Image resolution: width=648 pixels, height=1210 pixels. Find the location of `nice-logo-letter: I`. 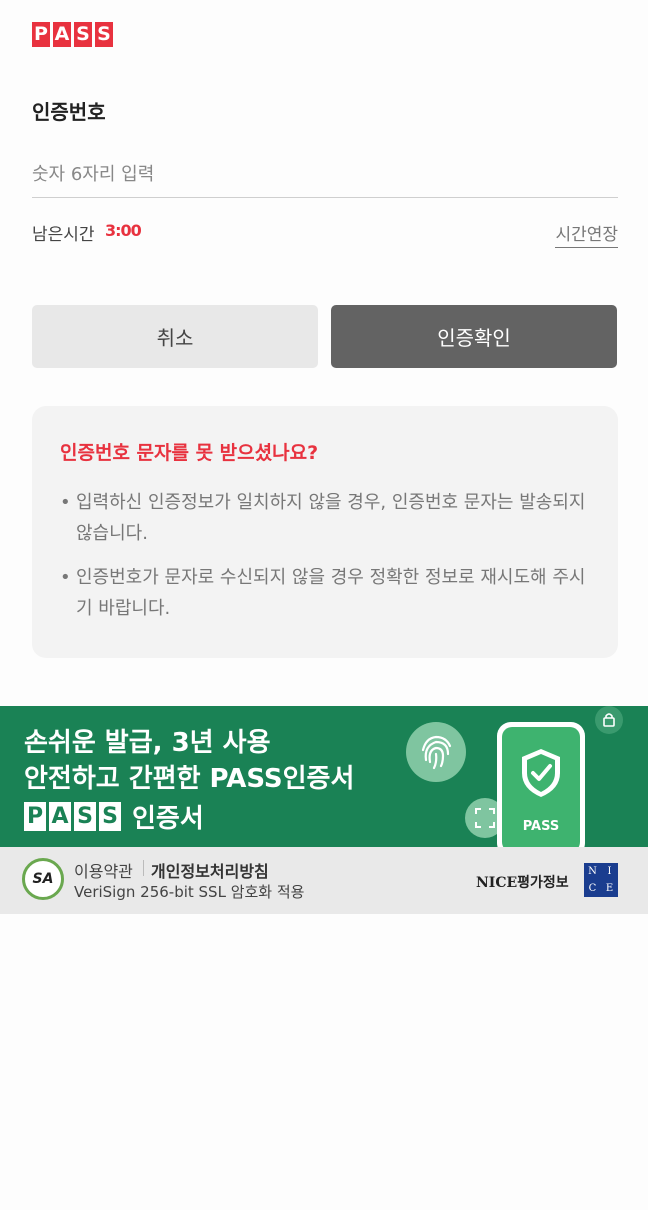

nice-logo-letter: I is located at coordinates (609, 871).